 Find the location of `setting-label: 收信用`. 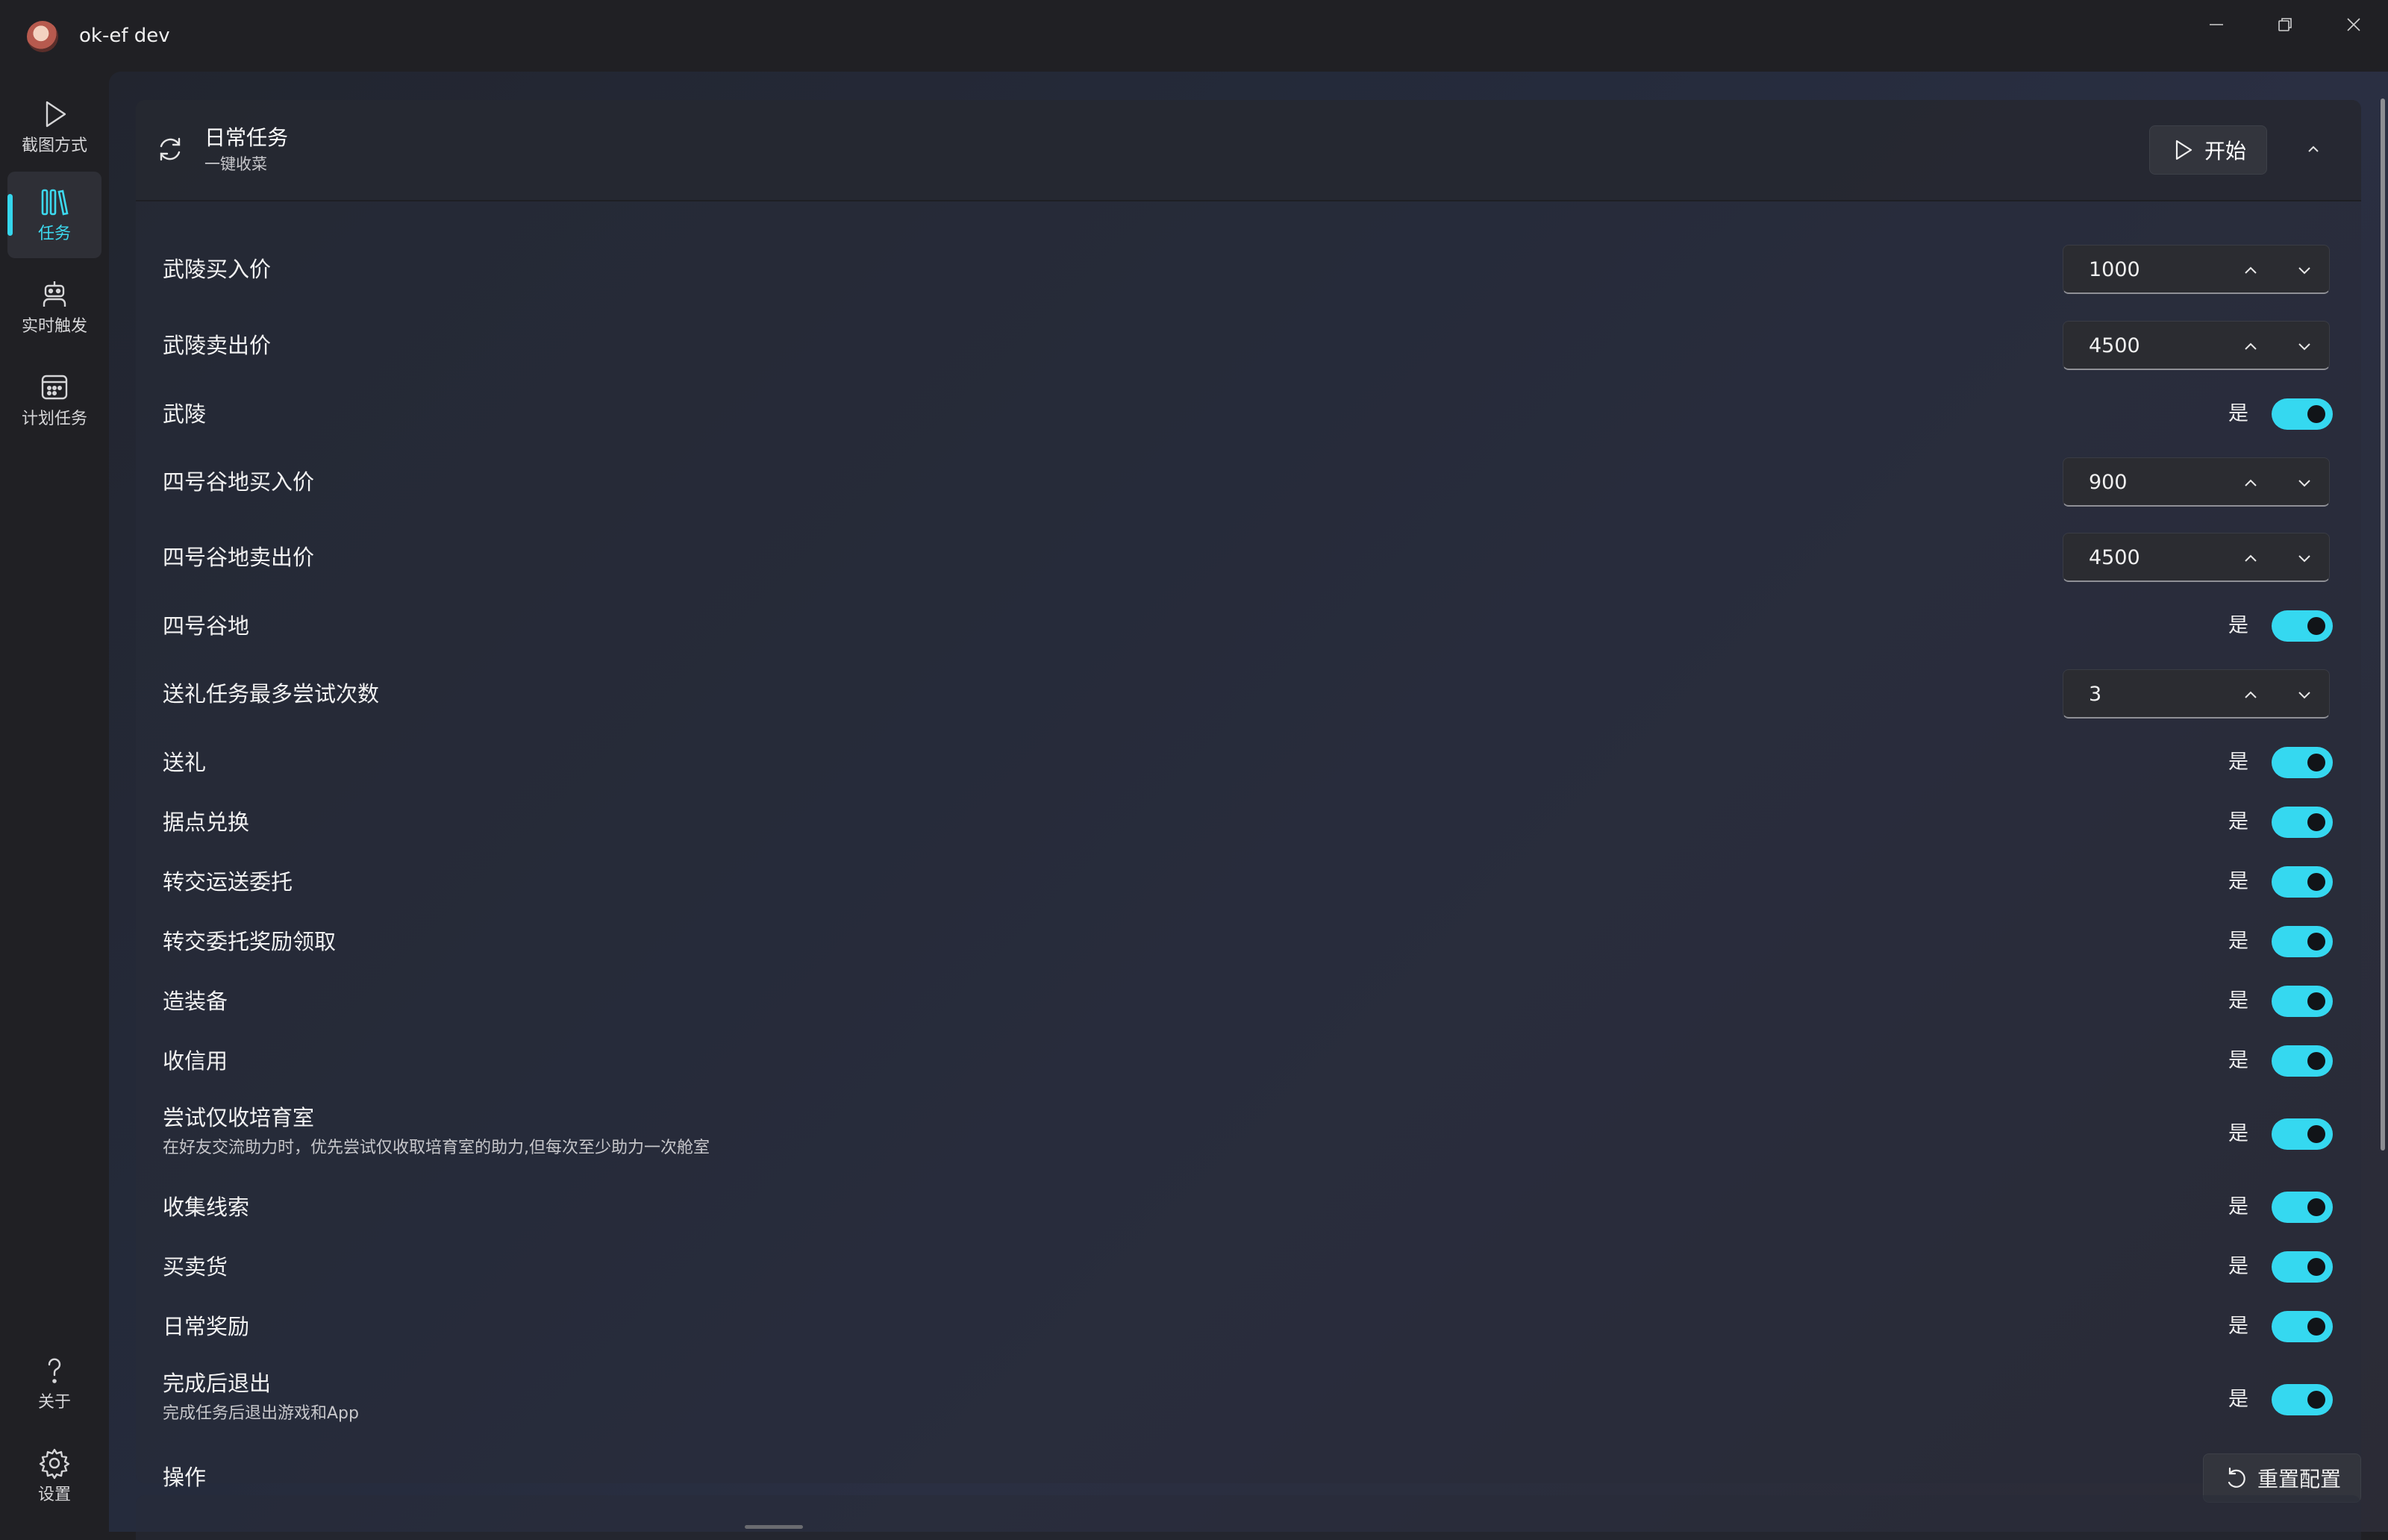

setting-label: 收信用 is located at coordinates (195, 1061).